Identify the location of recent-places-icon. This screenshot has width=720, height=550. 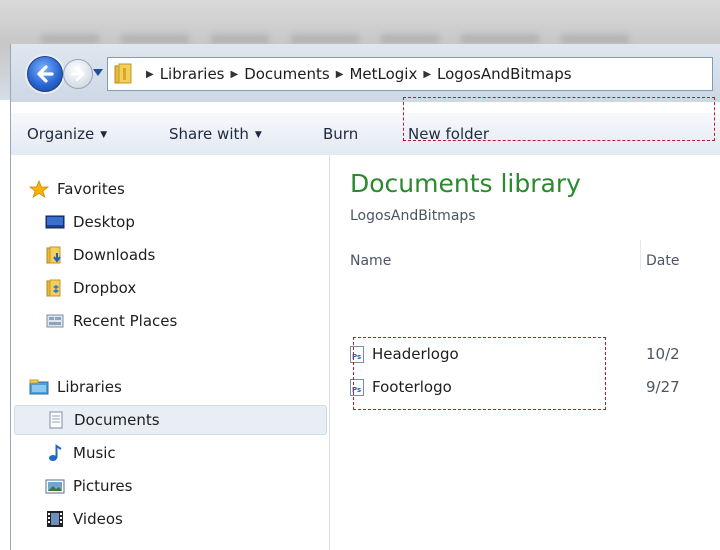
(55, 321).